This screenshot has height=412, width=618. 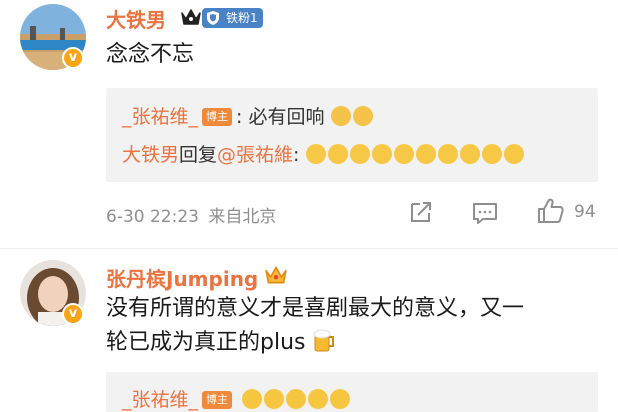 What do you see at coordinates (198, 155) in the screenshot?
I see `reply-label: 回复` at bounding box center [198, 155].